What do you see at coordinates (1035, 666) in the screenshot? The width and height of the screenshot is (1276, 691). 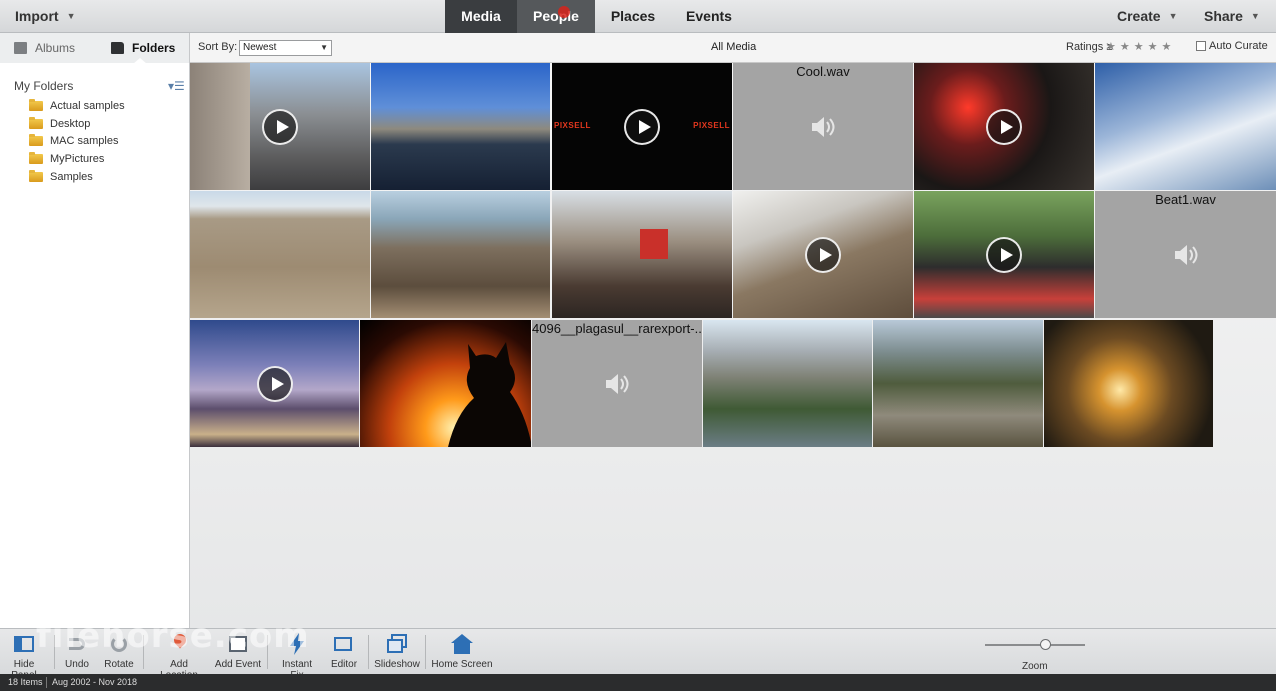 I see `zoom-label: Zoom` at bounding box center [1035, 666].